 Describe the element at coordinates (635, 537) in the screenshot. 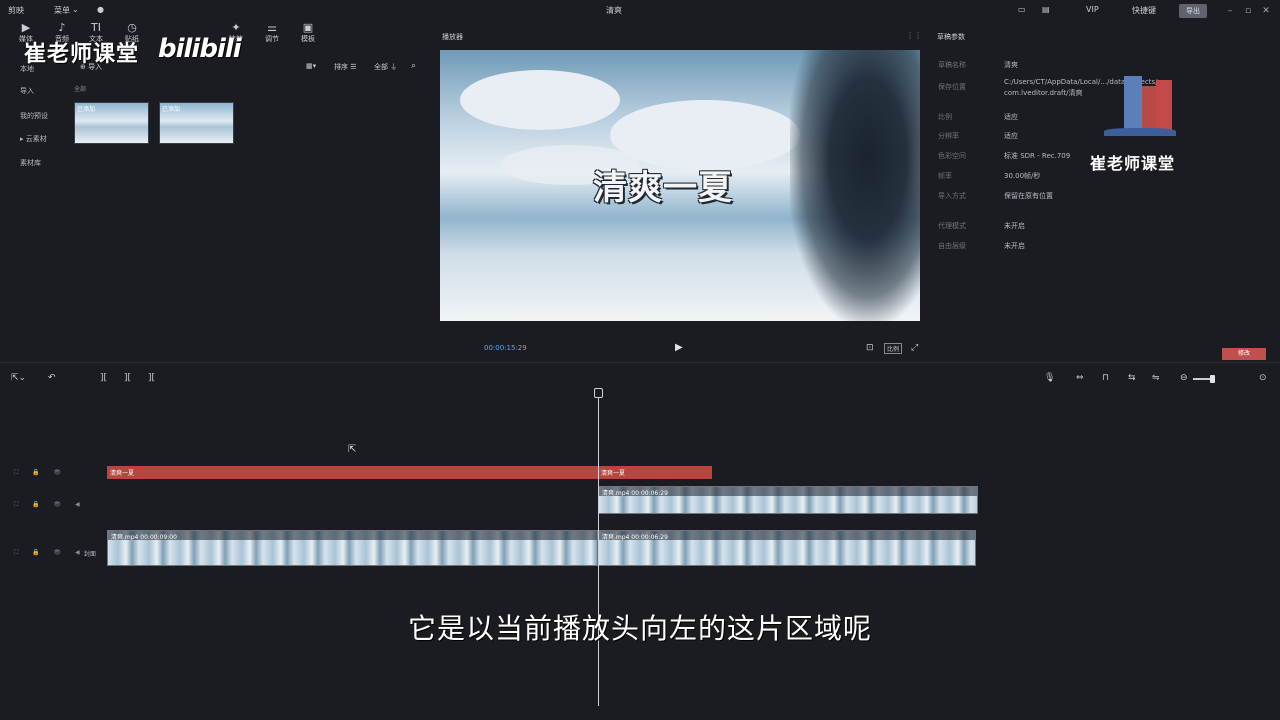

I see `clip-label: 清爽.mp4 00:00:06:29` at that location.